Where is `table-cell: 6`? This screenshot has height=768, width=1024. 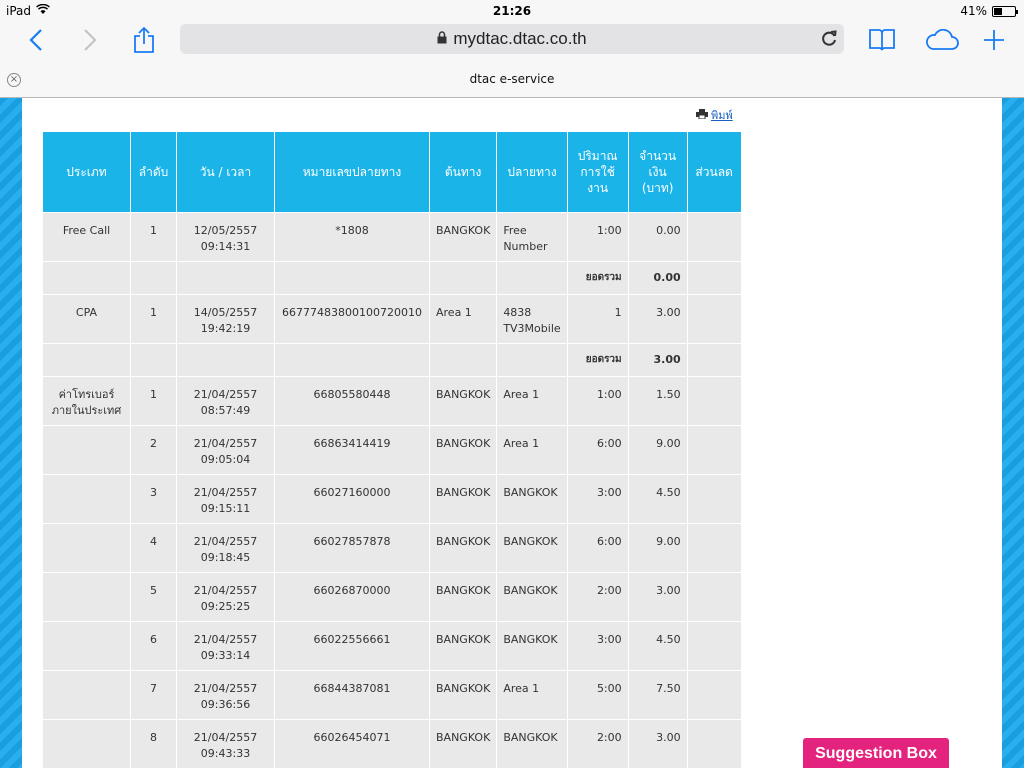
table-cell: 6 is located at coordinates (153, 646).